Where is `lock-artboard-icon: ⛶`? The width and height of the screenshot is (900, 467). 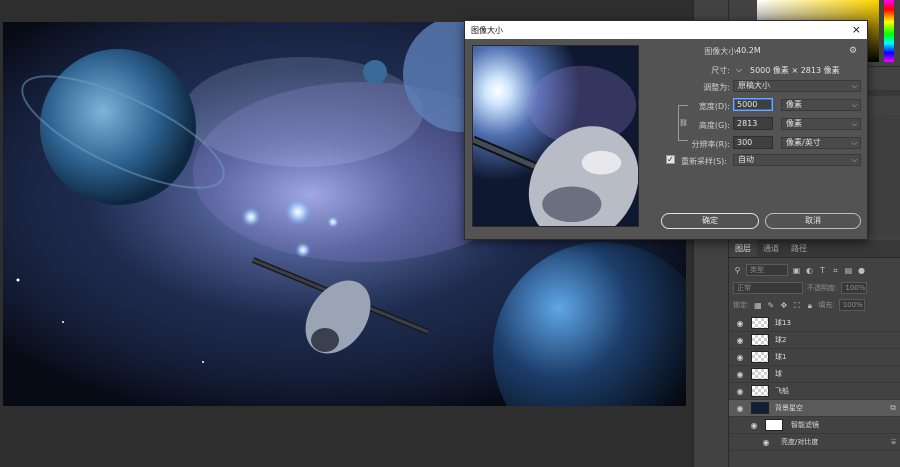
lock-artboard-icon: ⛶ is located at coordinates (796, 305).